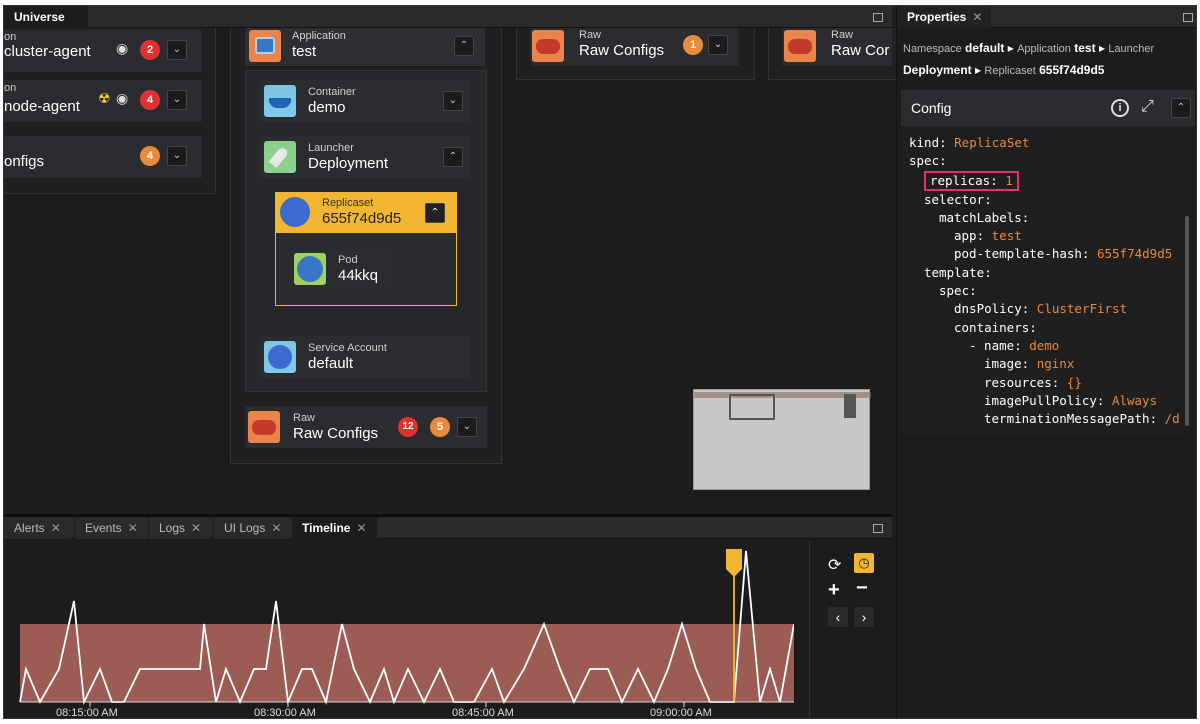 This screenshot has width=1200, height=724. I want to click on breadcrumb-replicaset: 655f74d9d5, so click(1072, 70).